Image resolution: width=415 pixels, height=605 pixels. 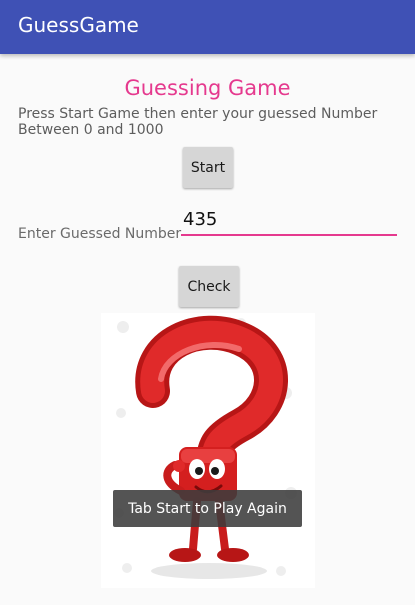 I want to click on game-title: Guessing Game, so click(x=207, y=88).